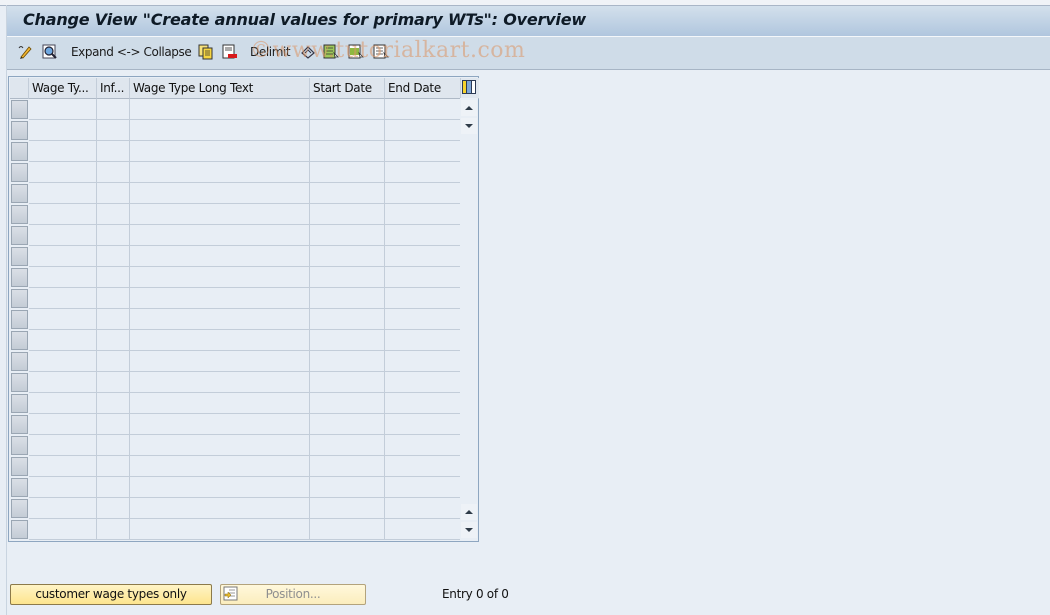 The width and height of the screenshot is (1050, 615). I want to click on copy-as-button, so click(206, 52).